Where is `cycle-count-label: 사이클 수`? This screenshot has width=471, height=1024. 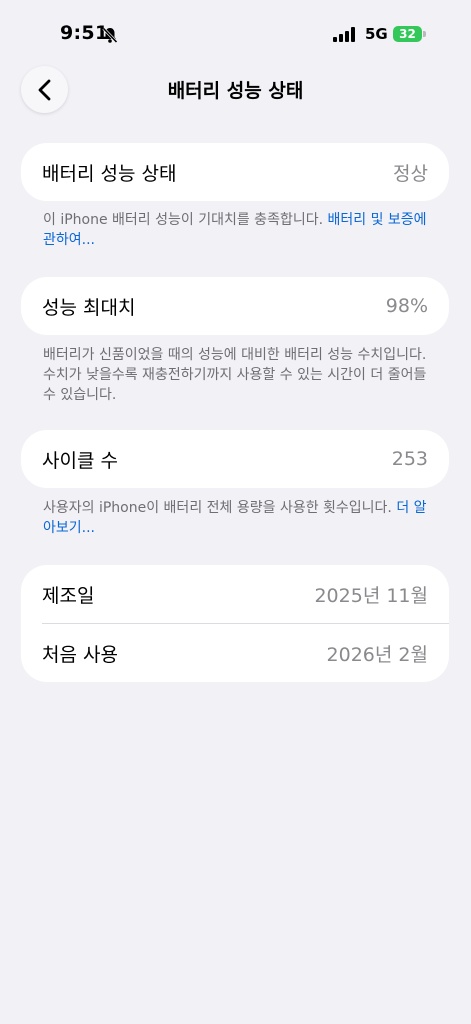 cycle-count-label: 사이클 수 is located at coordinates (80, 460).